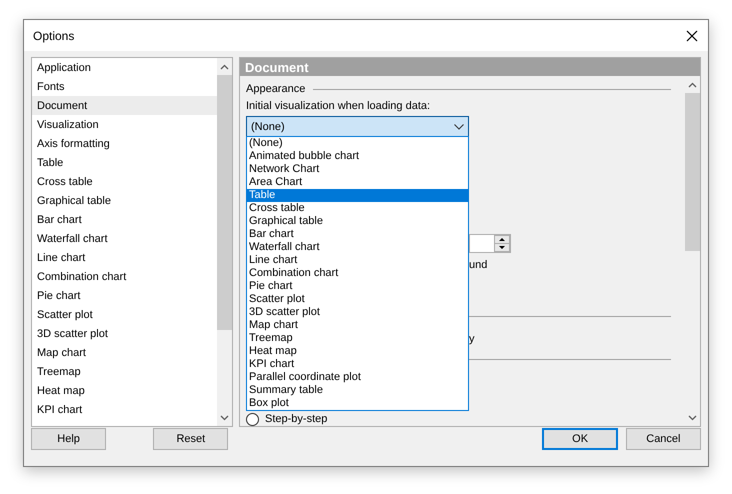 The width and height of the screenshot is (732, 494). What do you see at coordinates (124, 143) in the screenshot?
I see `category-item: Axis formatting` at bounding box center [124, 143].